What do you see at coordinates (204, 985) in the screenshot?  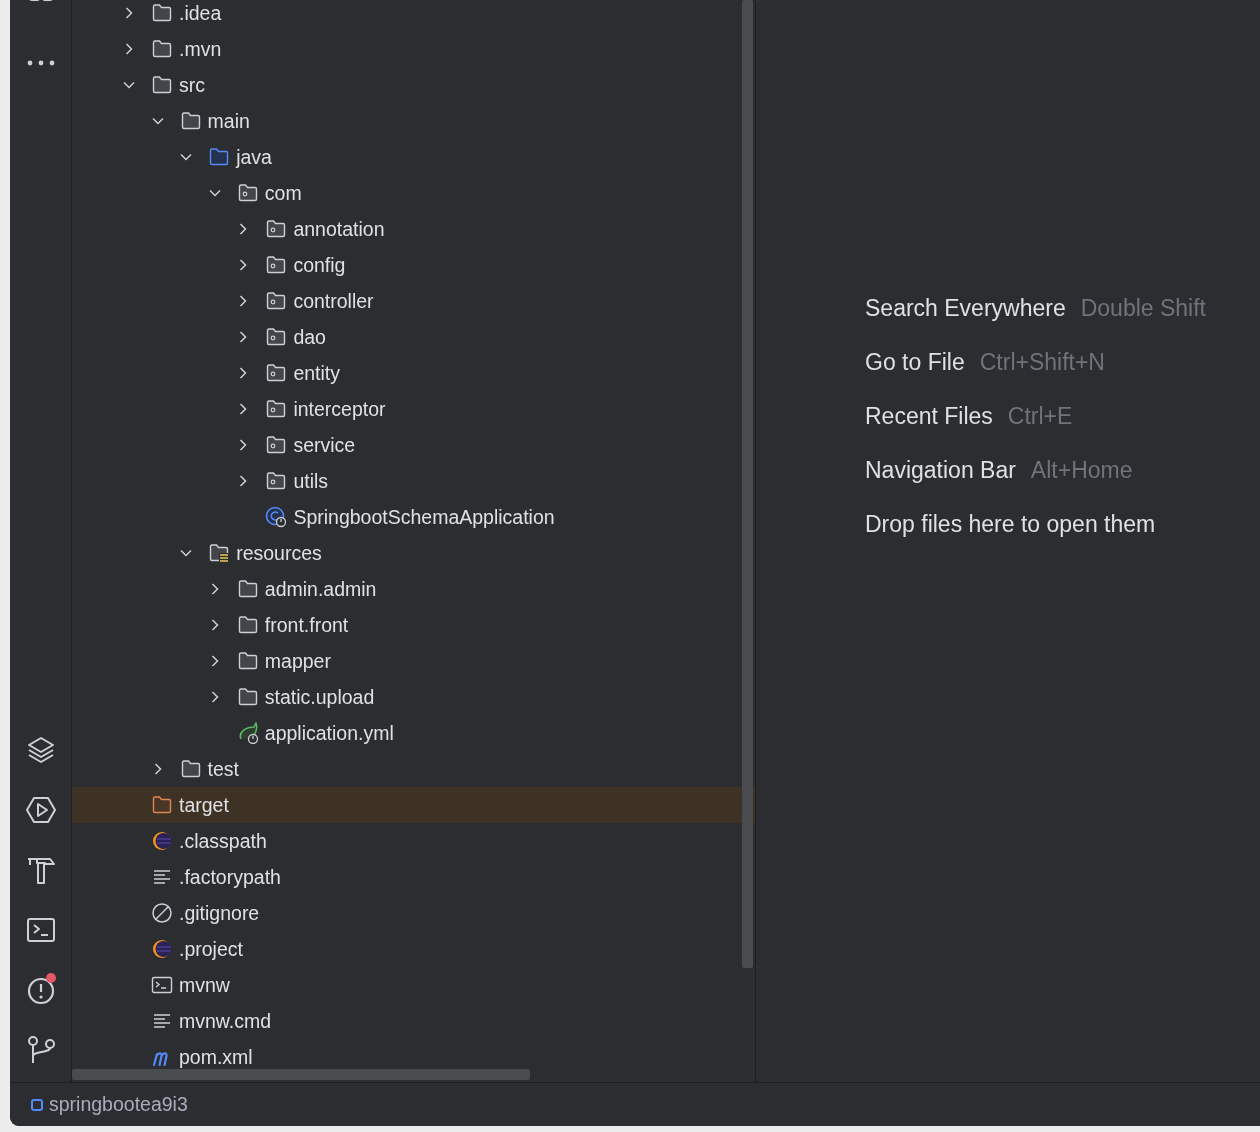 I see `tree-item-label: mvnw` at bounding box center [204, 985].